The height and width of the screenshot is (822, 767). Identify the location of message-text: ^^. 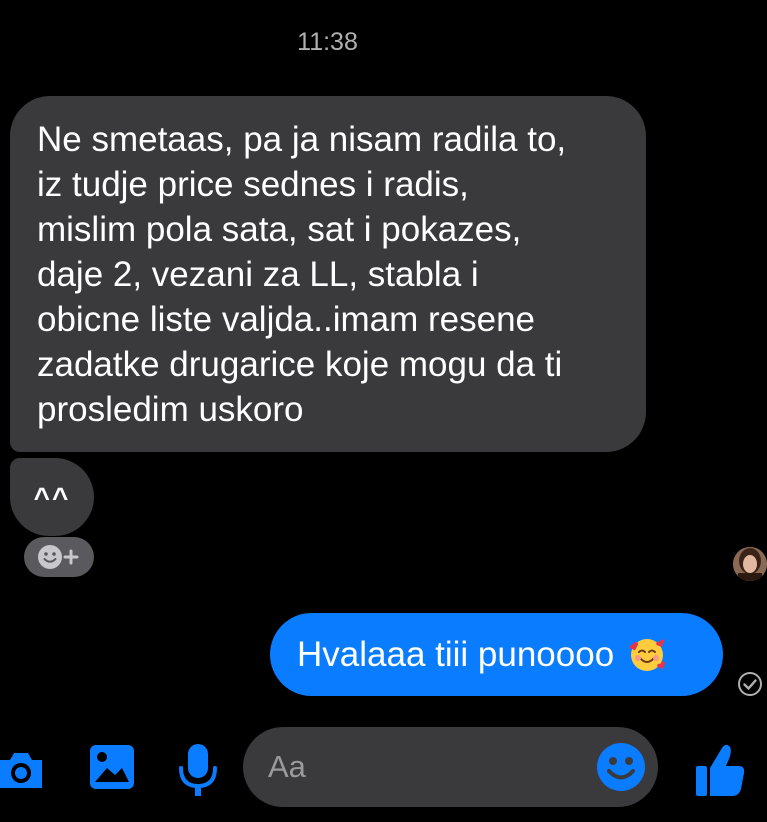
(52, 497).